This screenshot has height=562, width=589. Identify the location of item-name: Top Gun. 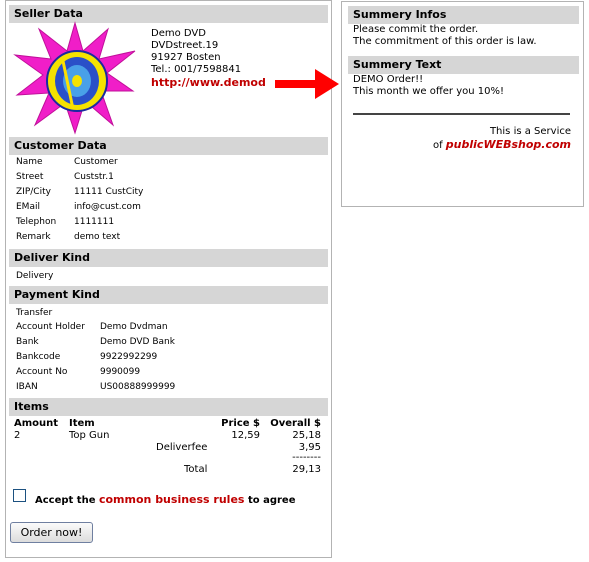
(89, 435).